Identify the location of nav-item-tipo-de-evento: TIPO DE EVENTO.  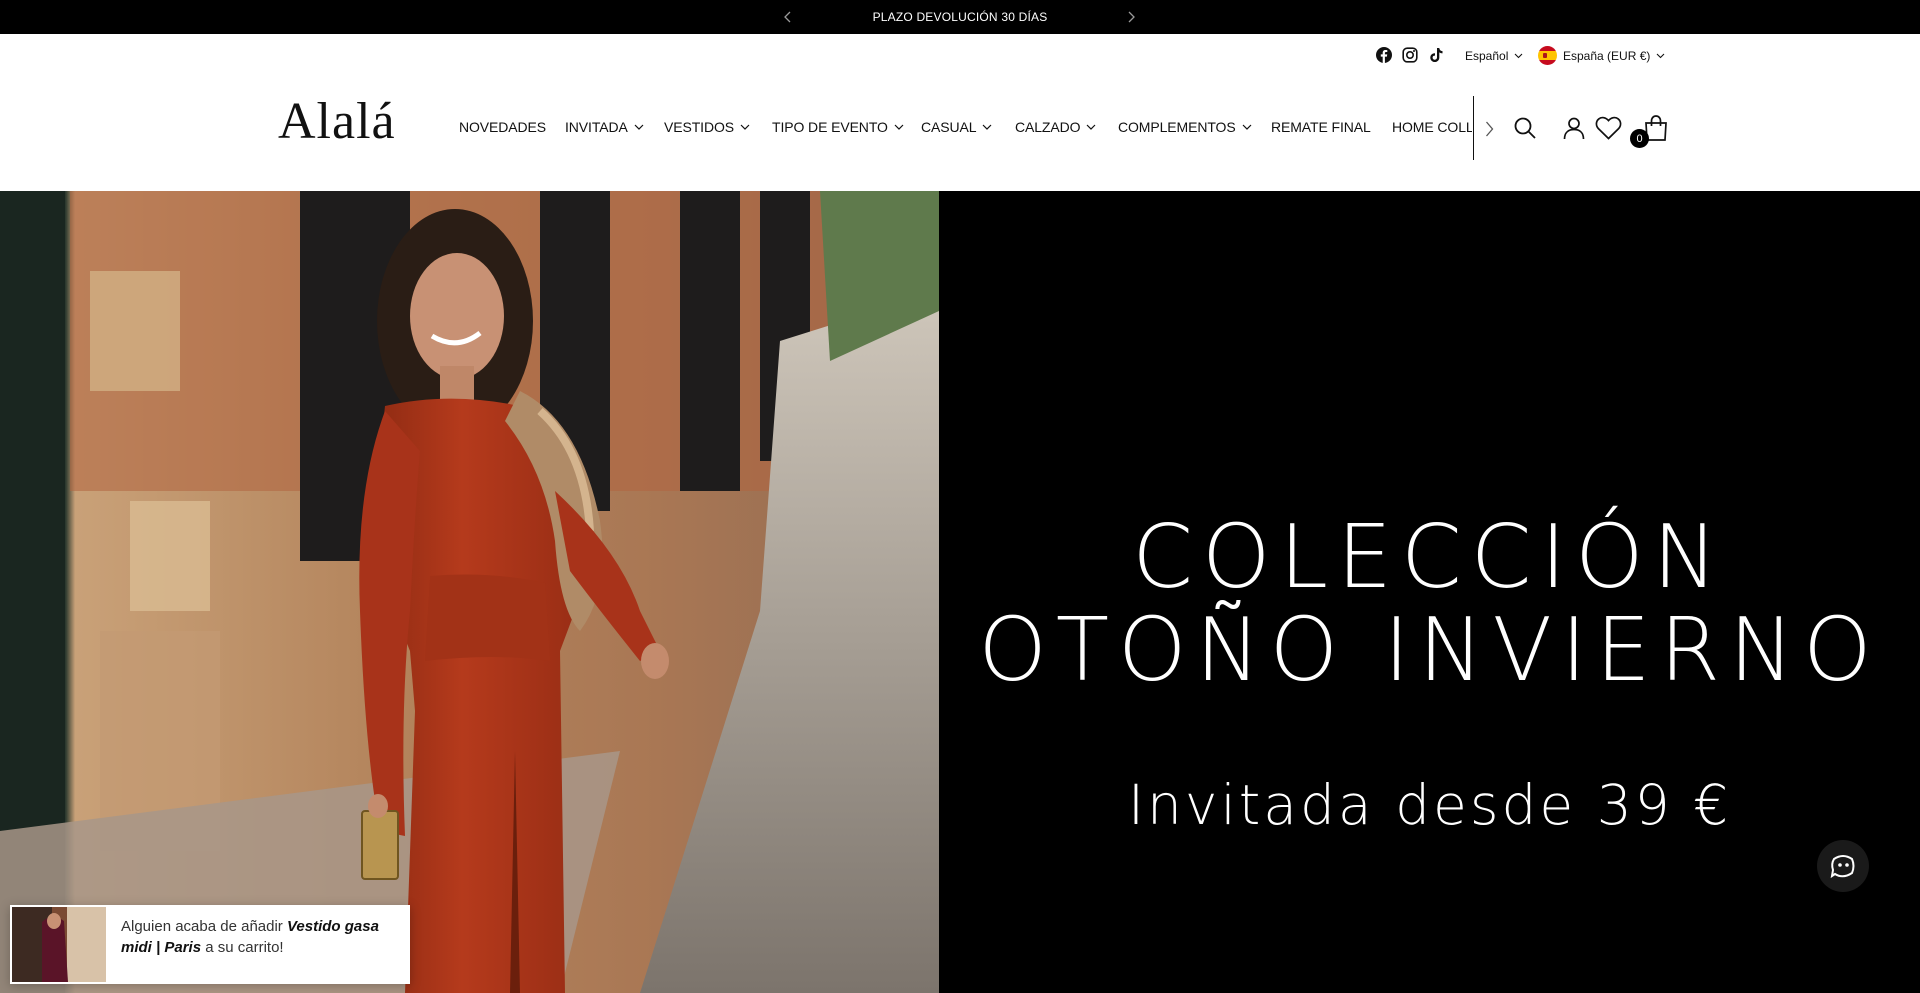
(838, 127).